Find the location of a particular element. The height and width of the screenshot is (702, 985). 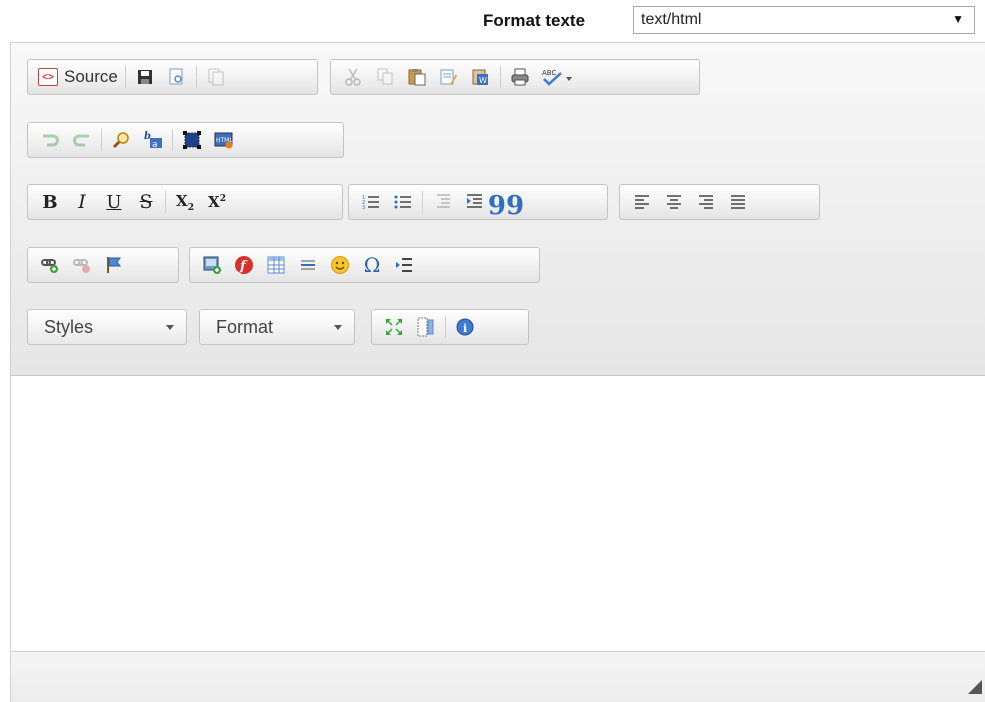

unlink-icon is located at coordinates (81, 266).